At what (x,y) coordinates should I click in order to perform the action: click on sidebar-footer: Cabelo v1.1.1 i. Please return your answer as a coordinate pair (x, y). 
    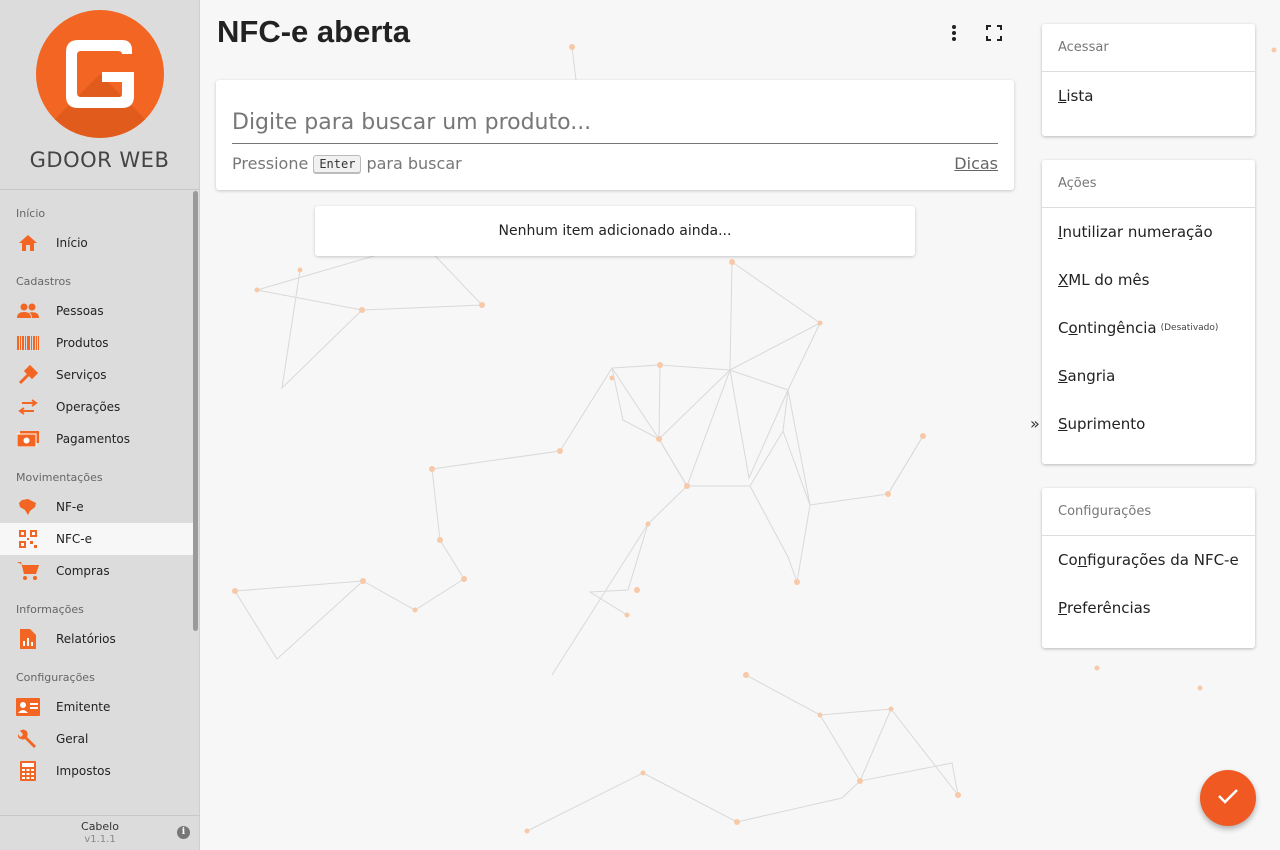
    Looking at the image, I should click on (100, 832).